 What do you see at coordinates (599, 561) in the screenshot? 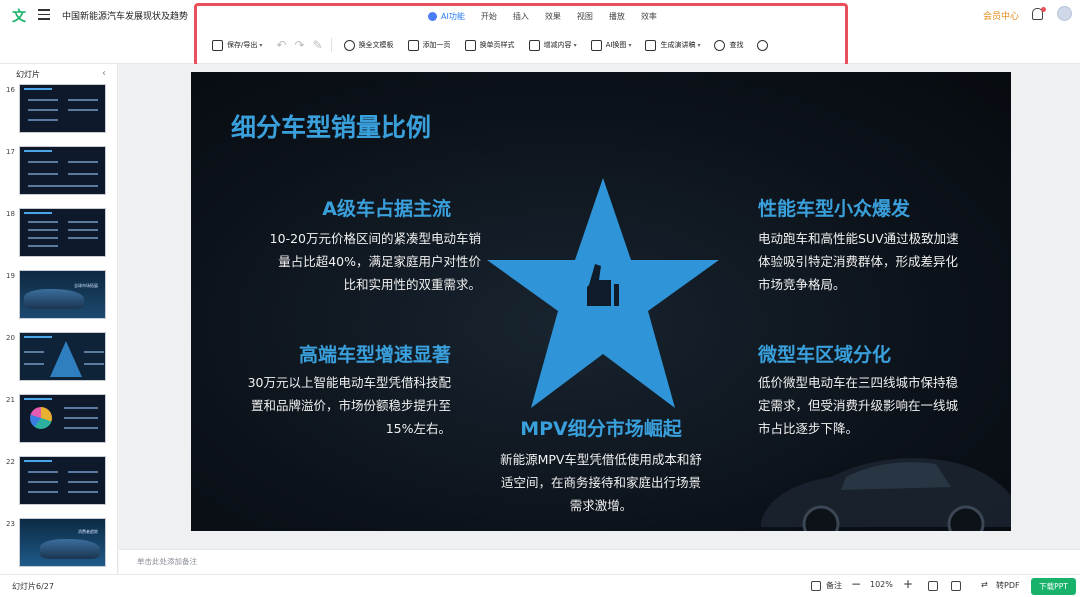
I see `notes-area: 单击此处添加备注` at bounding box center [599, 561].